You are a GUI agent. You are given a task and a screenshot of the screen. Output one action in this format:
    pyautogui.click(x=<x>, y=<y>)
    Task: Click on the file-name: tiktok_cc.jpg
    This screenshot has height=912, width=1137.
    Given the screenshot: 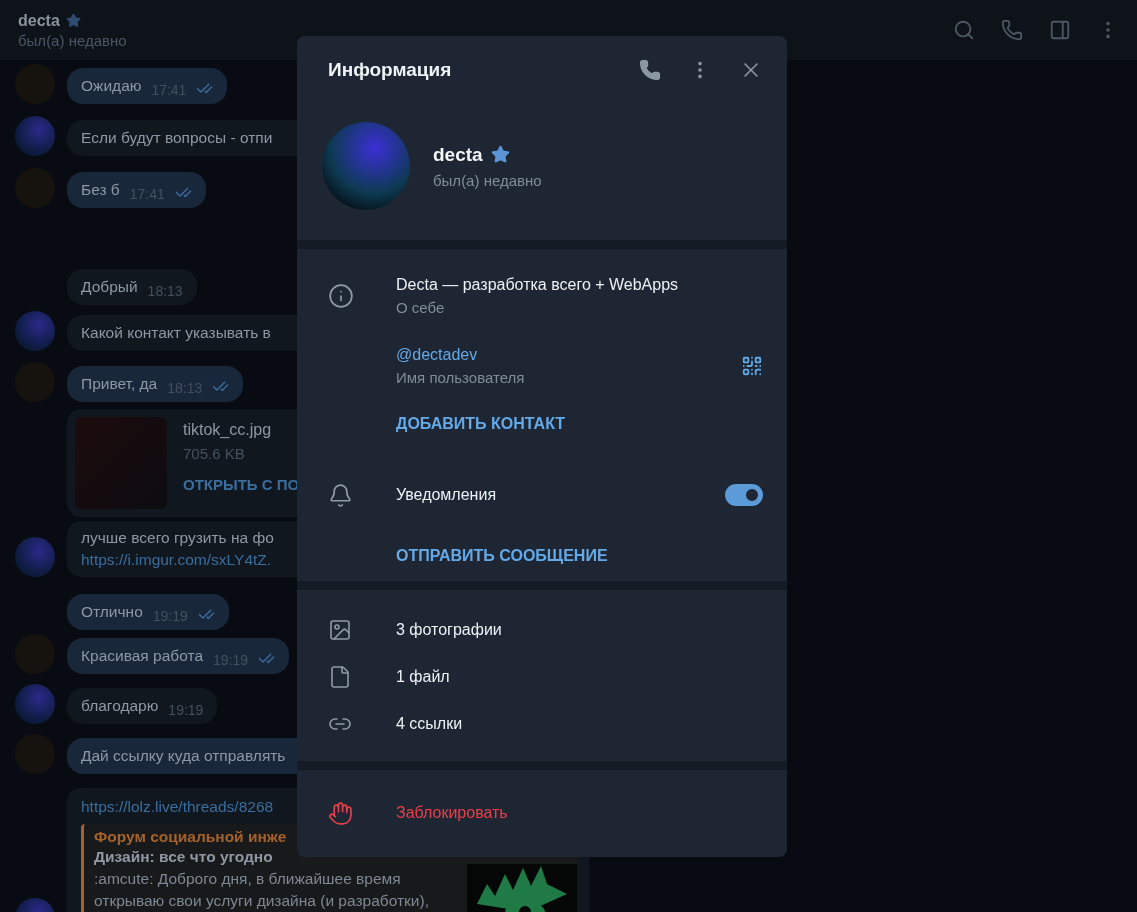 What is the action you would take?
    pyautogui.click(x=228, y=430)
    